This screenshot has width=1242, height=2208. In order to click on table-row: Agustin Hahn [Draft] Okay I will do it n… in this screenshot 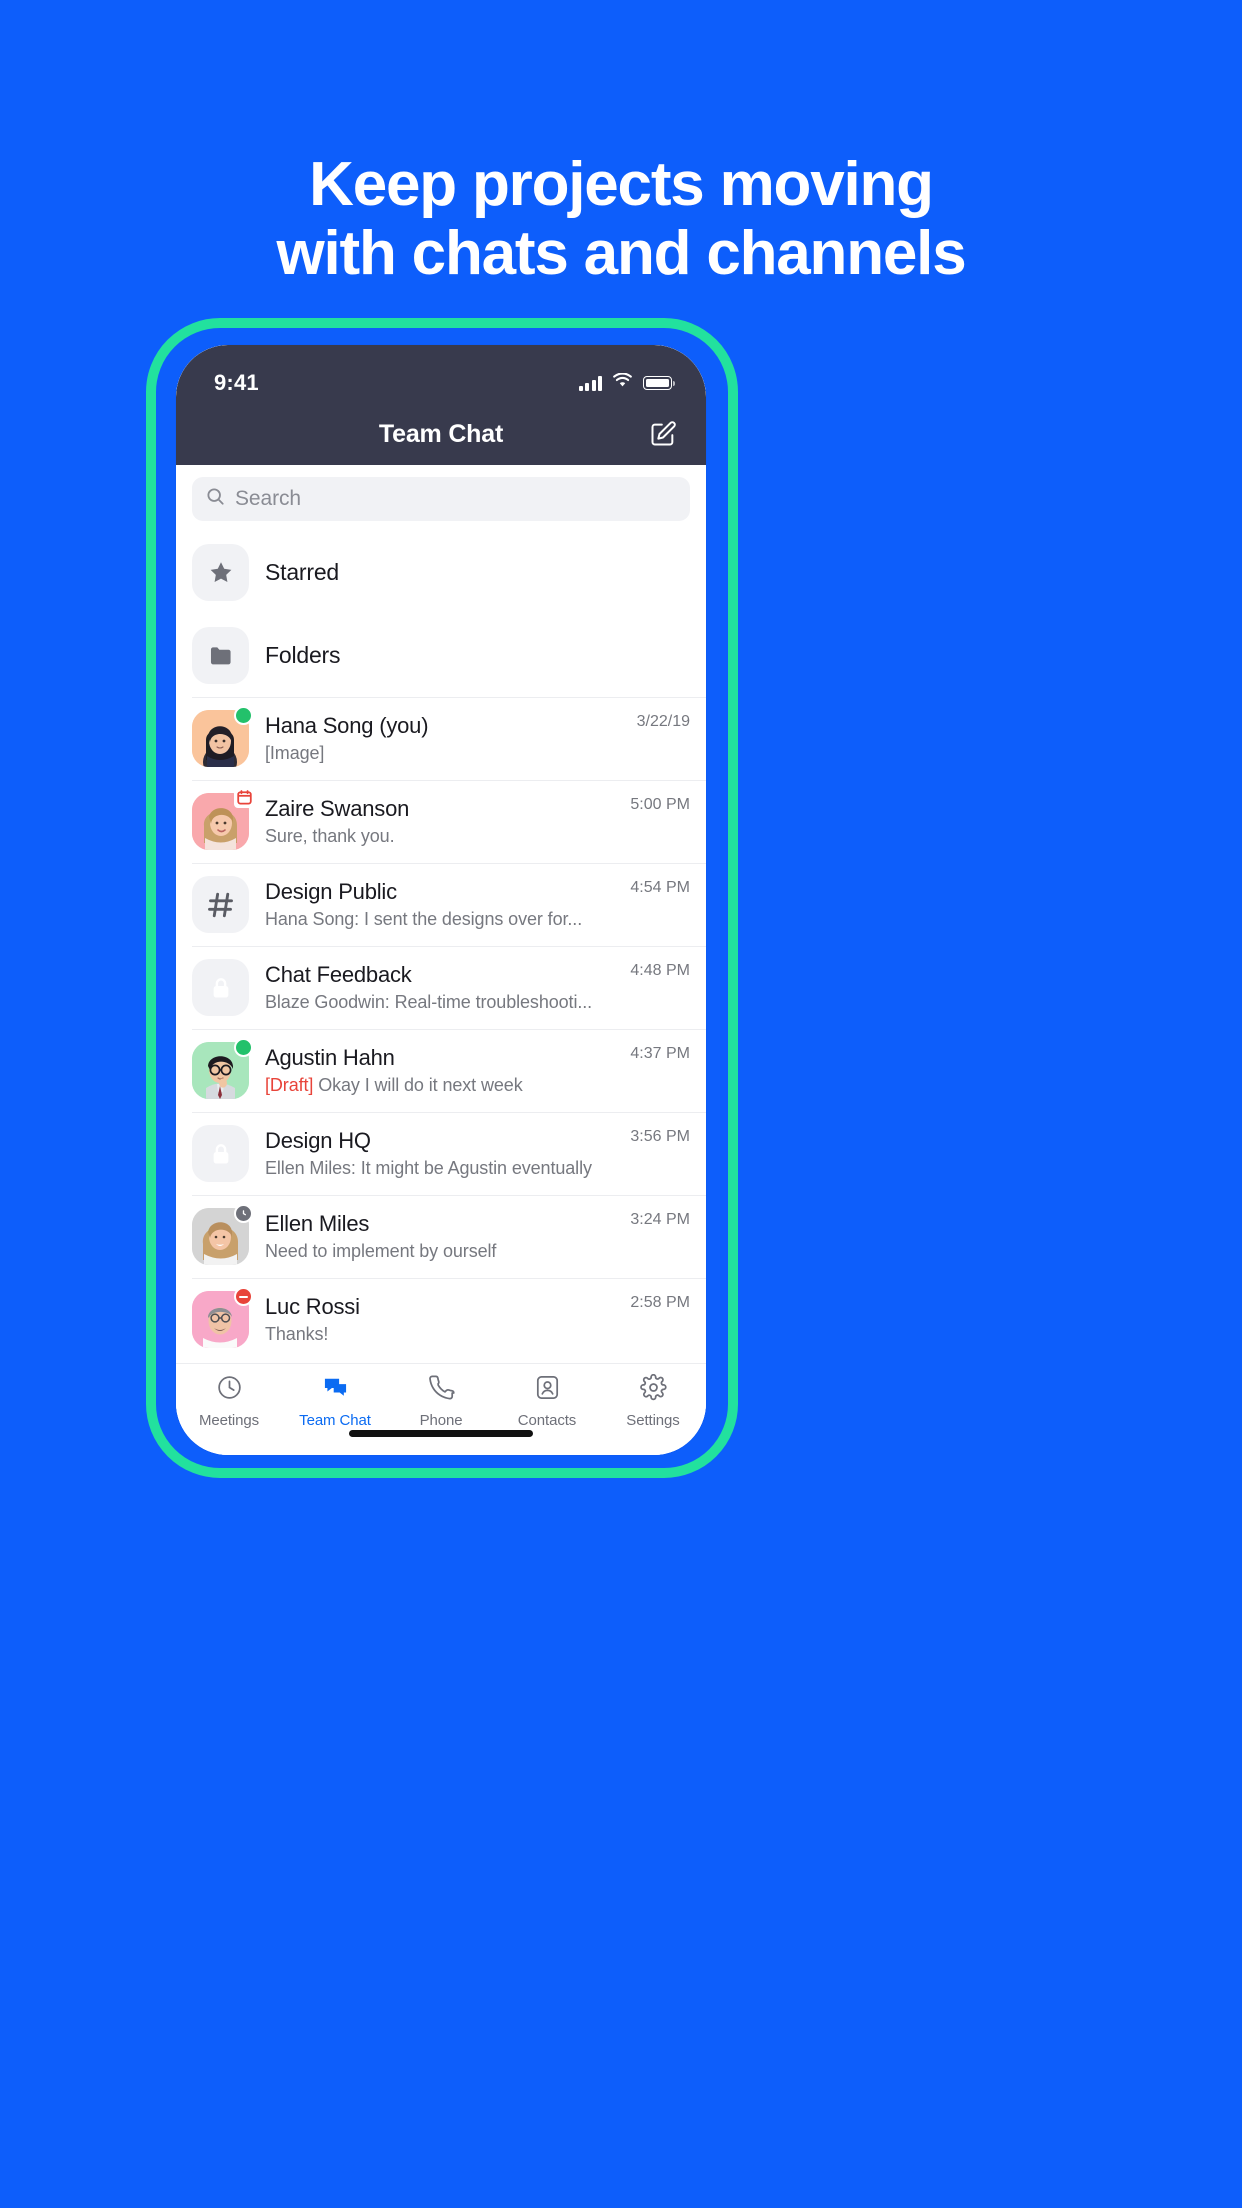, I will do `click(441, 1070)`.